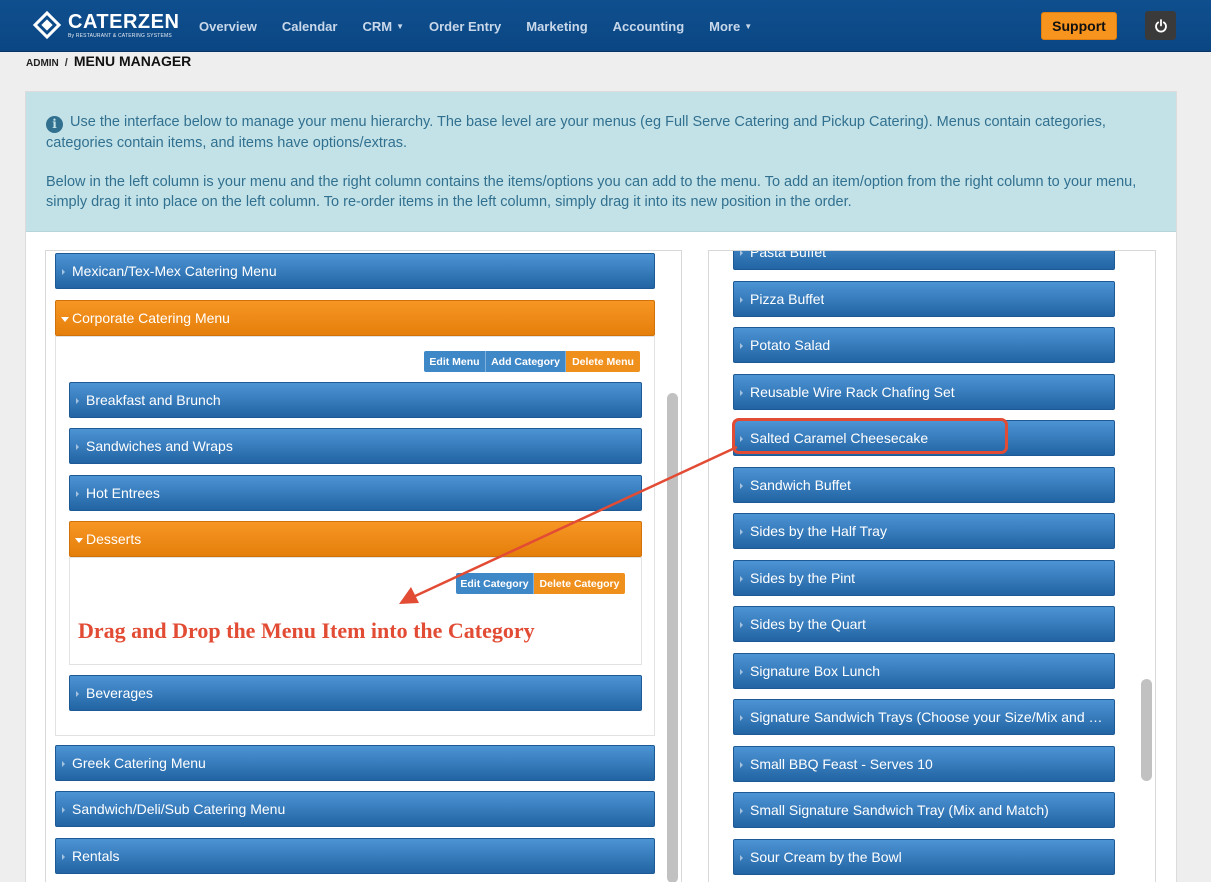 The image size is (1211, 882). Describe the element at coordinates (787, 298) in the screenshot. I see `item-label: Pizza Buffet` at that location.